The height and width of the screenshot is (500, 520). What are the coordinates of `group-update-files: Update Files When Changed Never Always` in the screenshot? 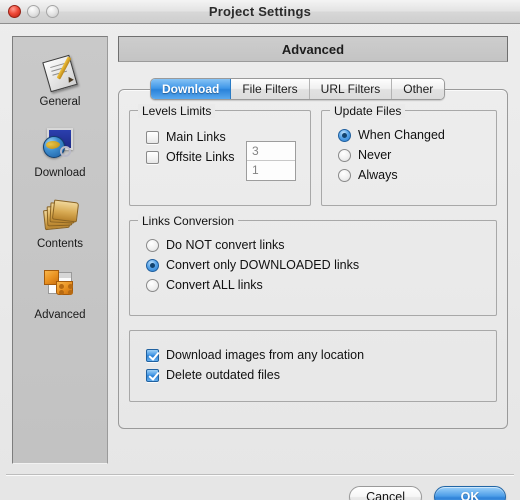 It's located at (409, 155).